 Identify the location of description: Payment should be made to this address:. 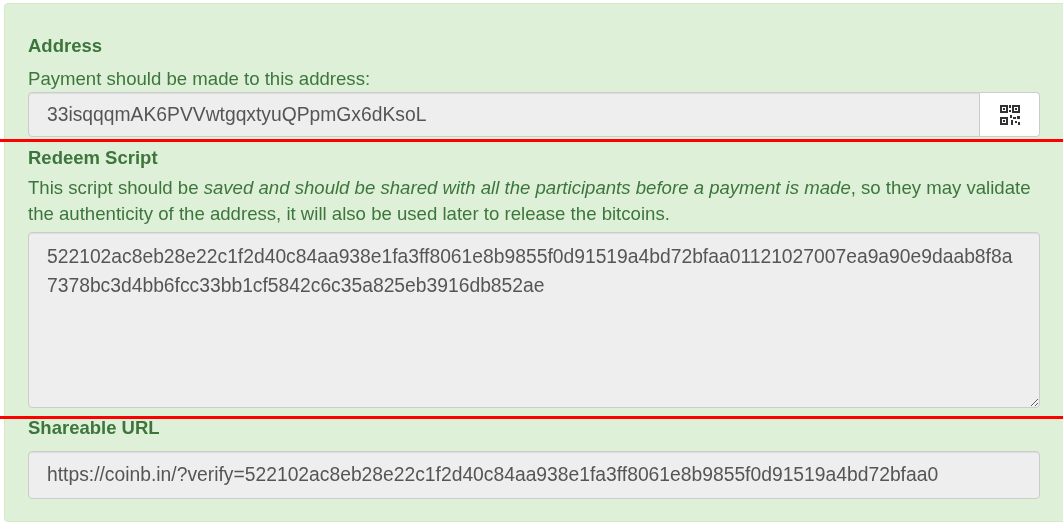
(200, 79).